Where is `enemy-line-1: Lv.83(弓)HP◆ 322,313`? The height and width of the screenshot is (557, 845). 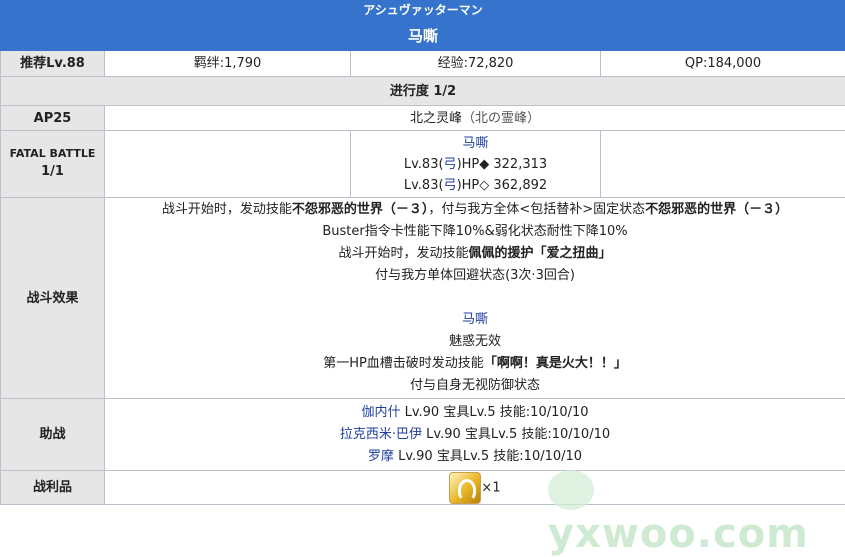 enemy-line-1: Lv.83(弓)HP◆ 322,313 is located at coordinates (475, 164).